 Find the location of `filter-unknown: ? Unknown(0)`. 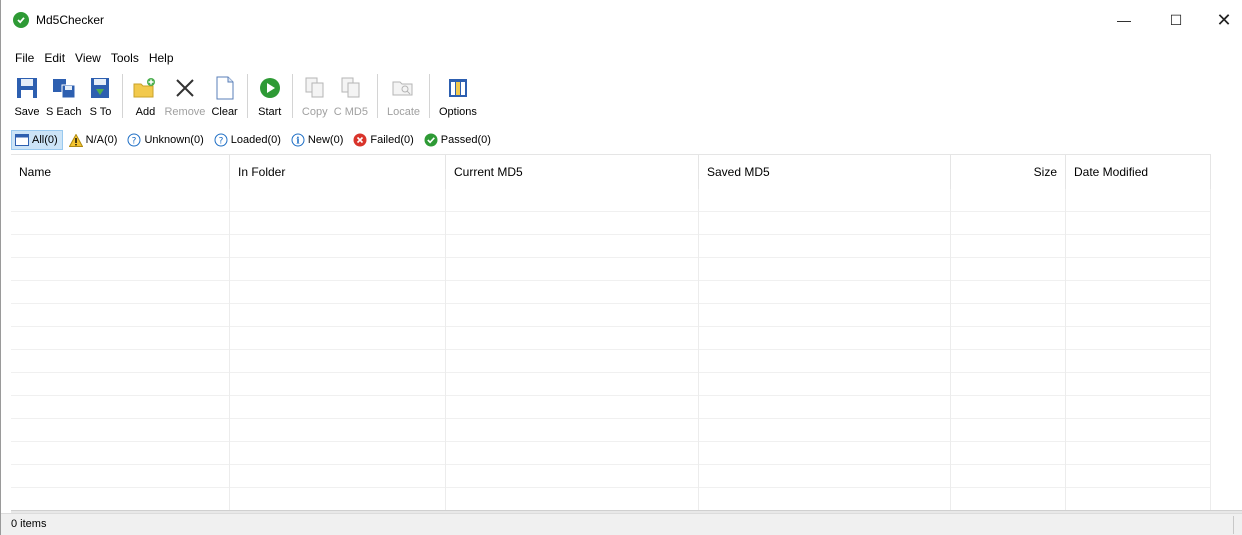

filter-unknown: ? Unknown(0) is located at coordinates (165, 140).